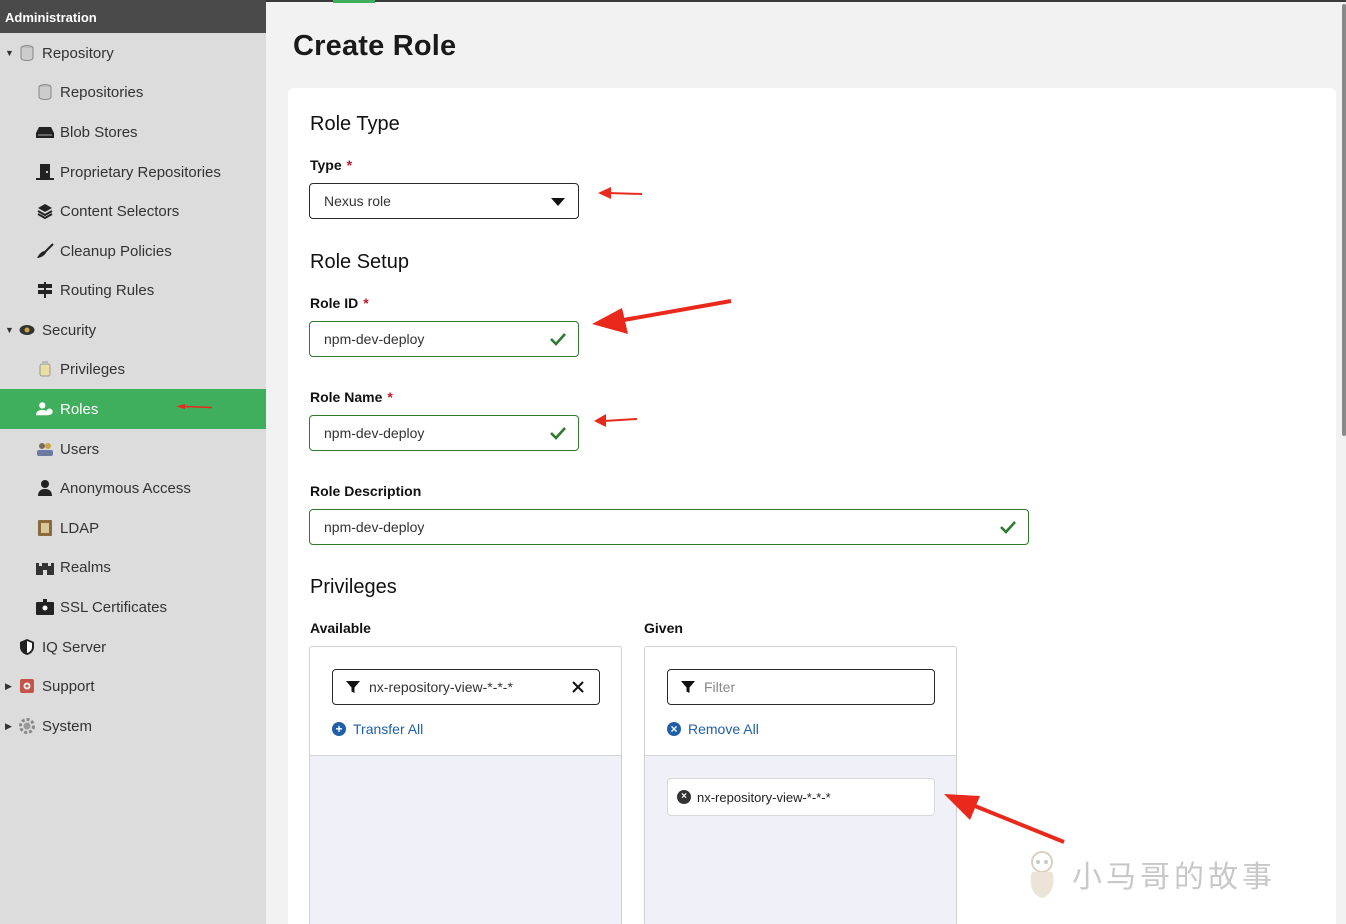 The width and height of the screenshot is (1346, 924). I want to click on privileges-section-title: Privileges, so click(353, 587).